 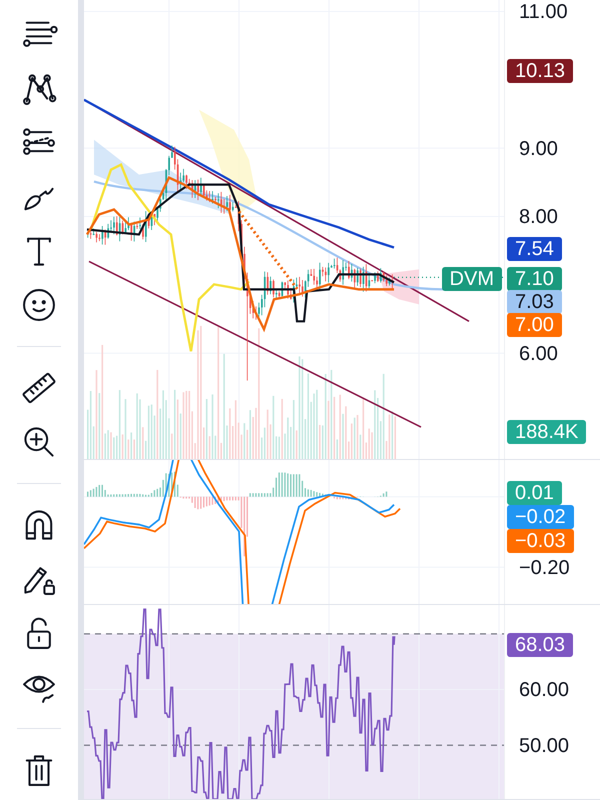 I want to click on symbol-label: DVM, so click(x=472, y=278).